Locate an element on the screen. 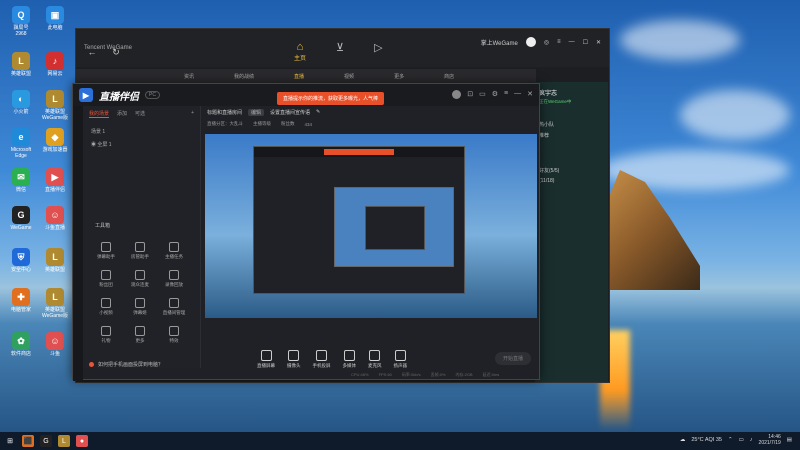 Image resolution: width=800 pixels, height=450 pixels. tool-item: 更多 is located at coordinates (140, 335).